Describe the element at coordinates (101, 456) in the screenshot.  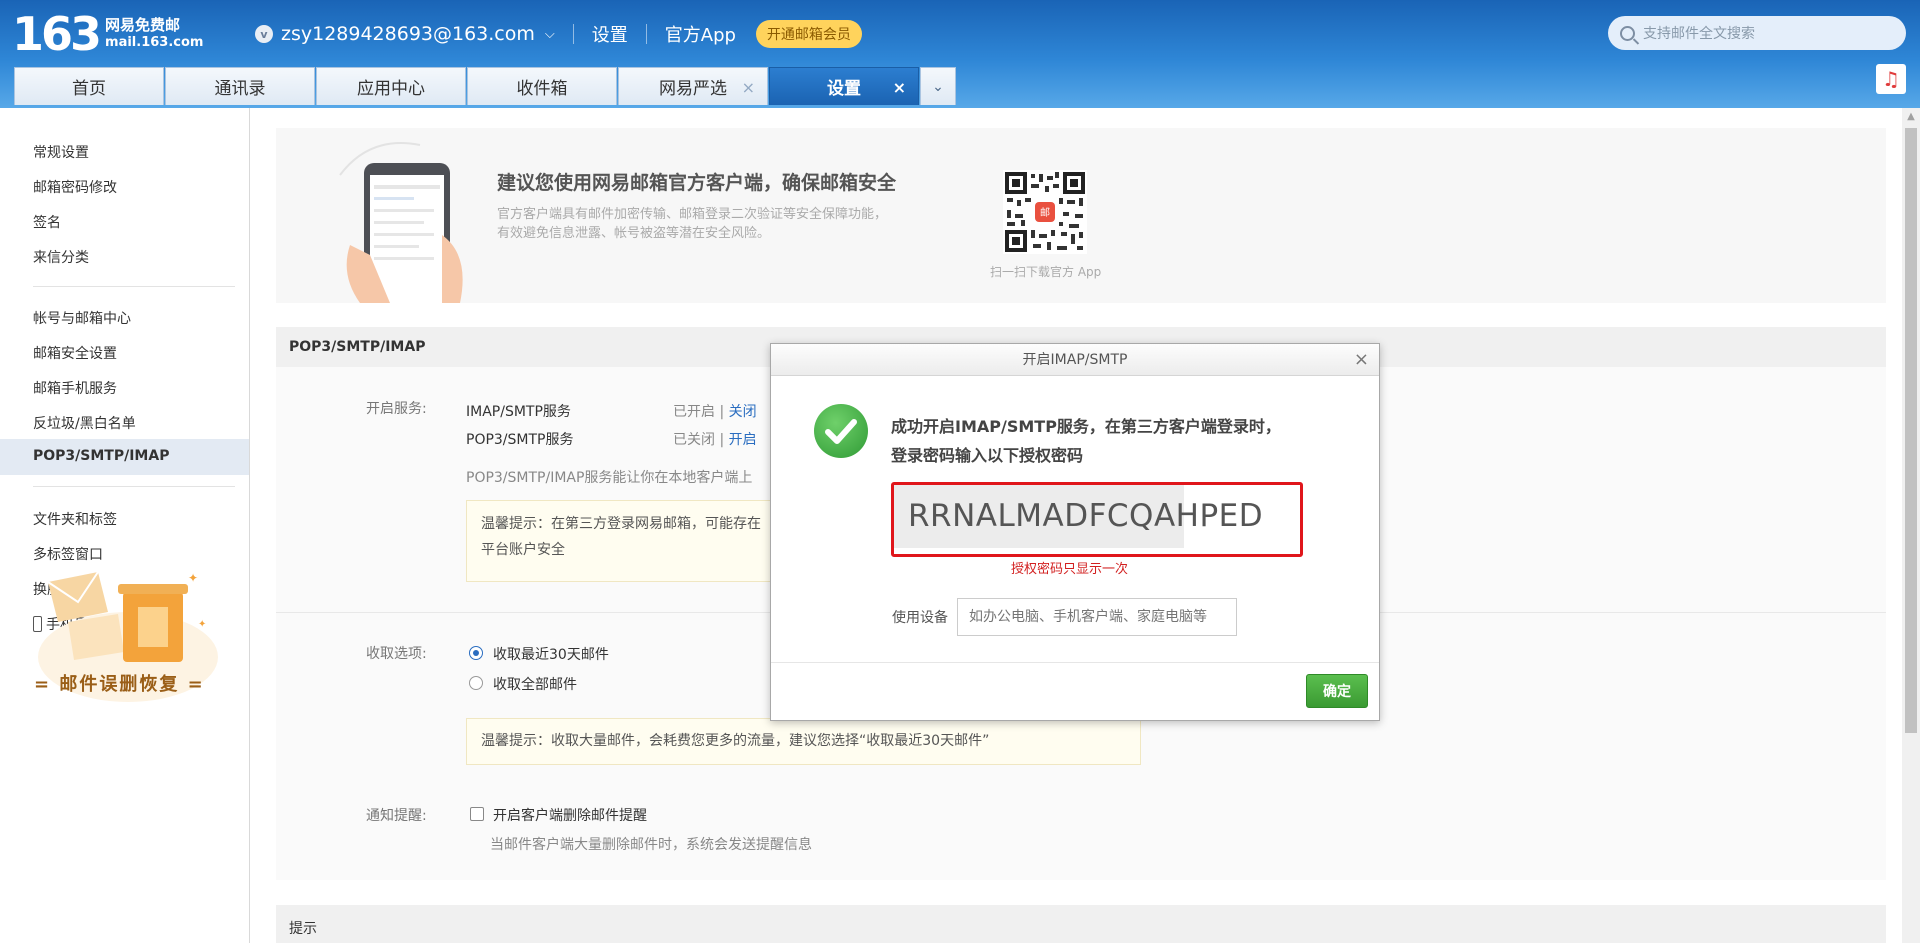
I see `sidebar-item-pop3: POP3/SMTP/IMAP` at that location.